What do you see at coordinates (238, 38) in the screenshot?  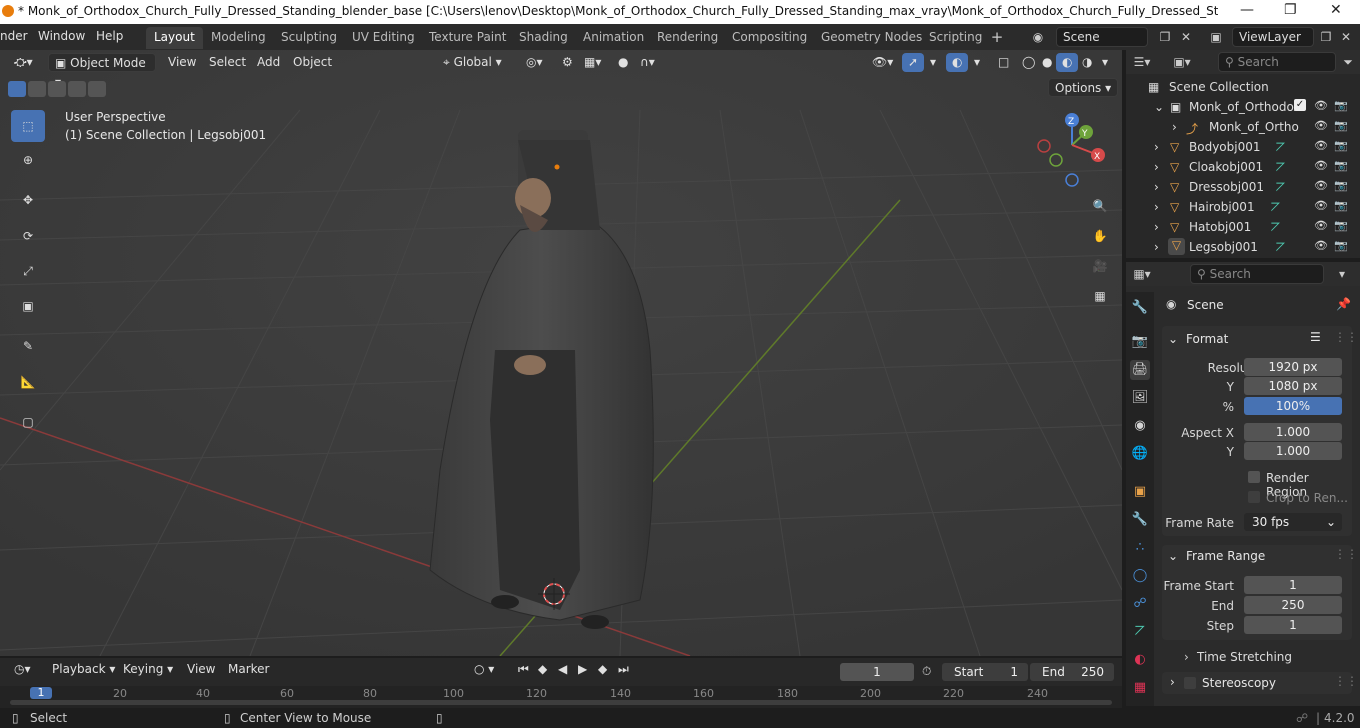 I see `tab-modeling: Modeling` at bounding box center [238, 38].